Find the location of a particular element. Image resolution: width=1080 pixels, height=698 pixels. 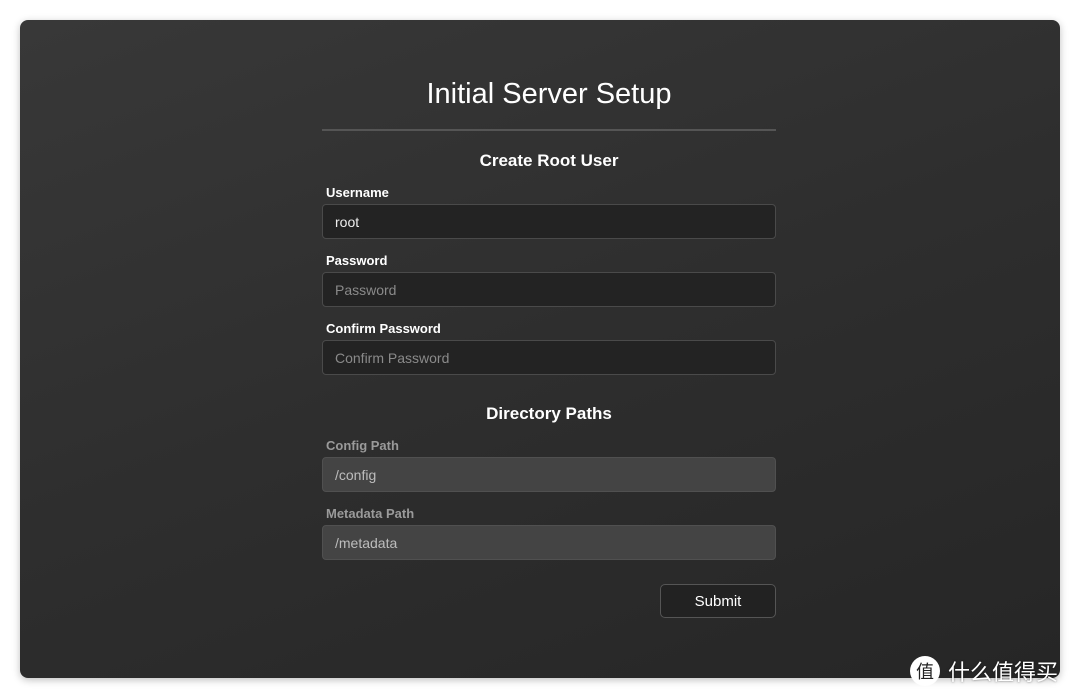

metadata-path-label: Metadata Path is located at coordinates (370, 513).